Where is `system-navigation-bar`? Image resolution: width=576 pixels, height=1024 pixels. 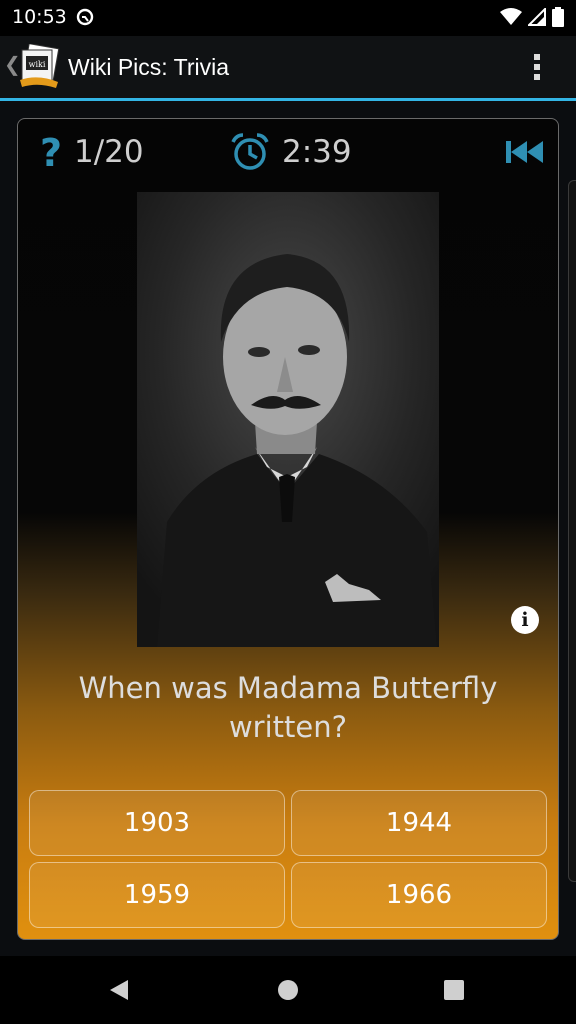 system-navigation-bar is located at coordinates (288, 990).